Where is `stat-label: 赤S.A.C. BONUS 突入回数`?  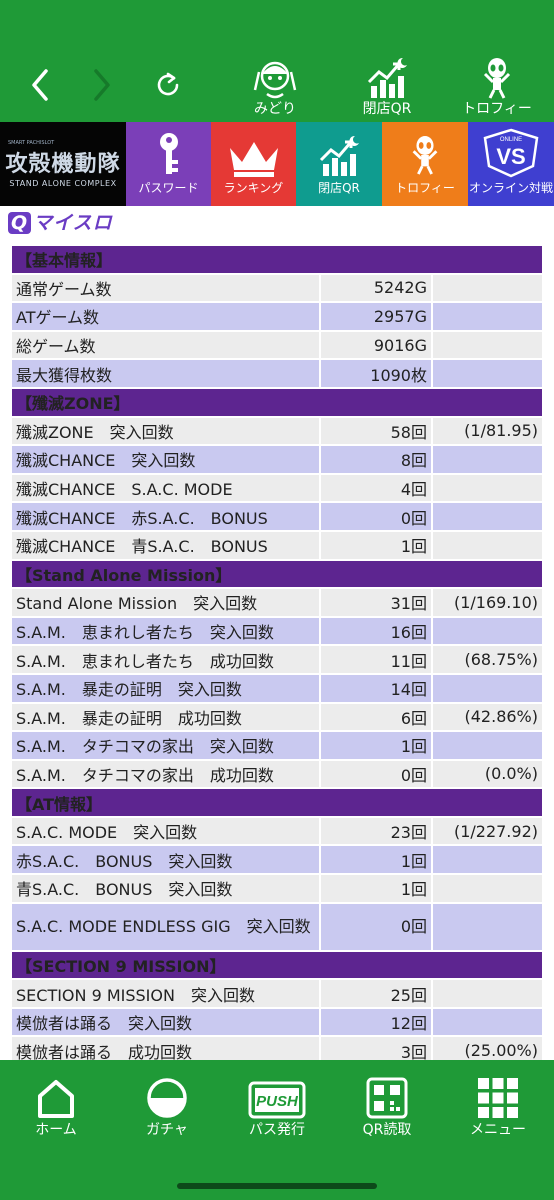 stat-label: 赤S.A.C. BONUS 突入回数 is located at coordinates (166, 860).